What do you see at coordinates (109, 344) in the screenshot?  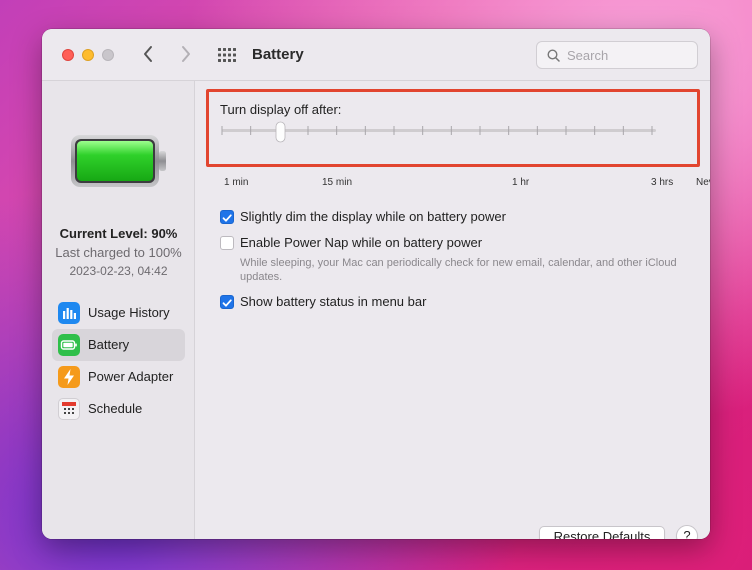 I see `sidebar-item-label: Battery` at bounding box center [109, 344].